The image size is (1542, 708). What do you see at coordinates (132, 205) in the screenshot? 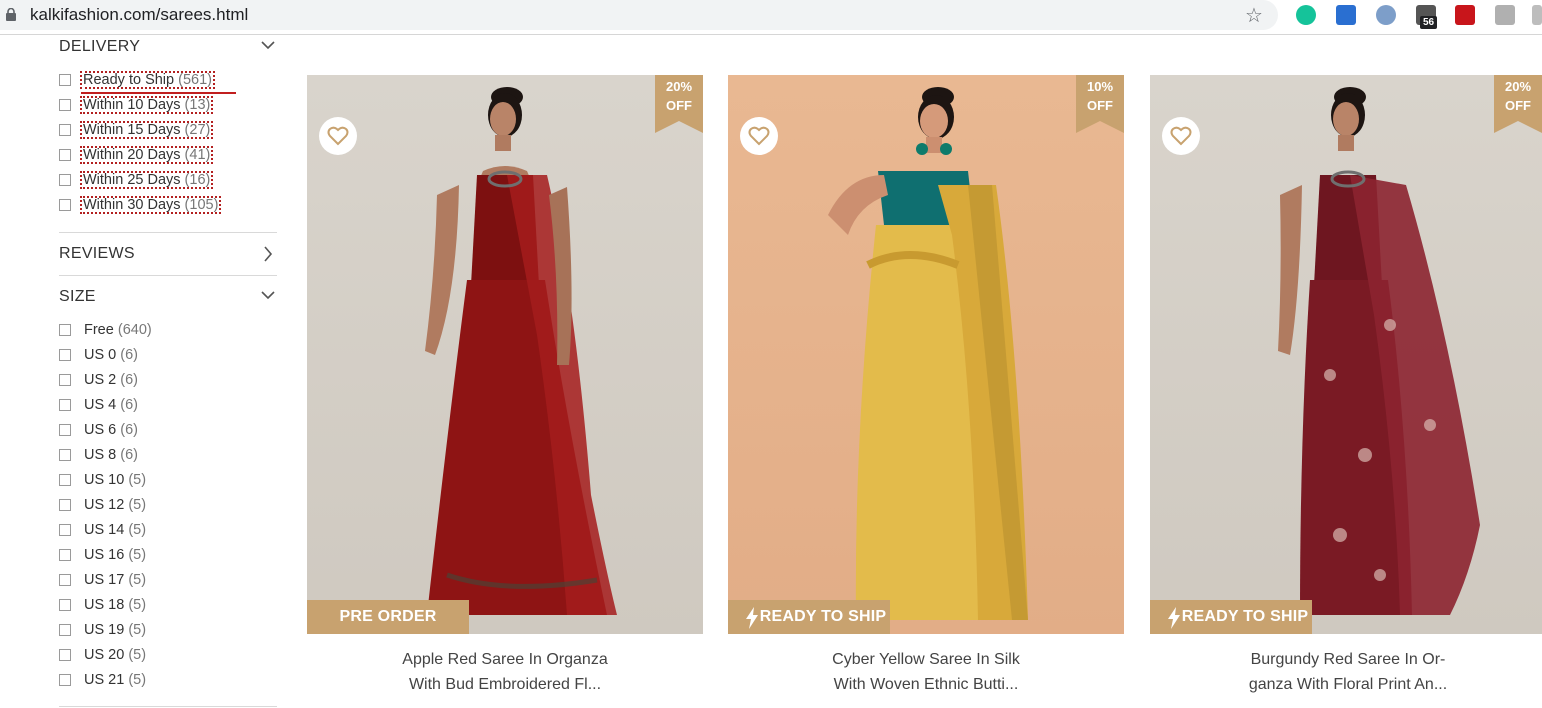
I see `filter-label: Within 30 Days` at bounding box center [132, 205].